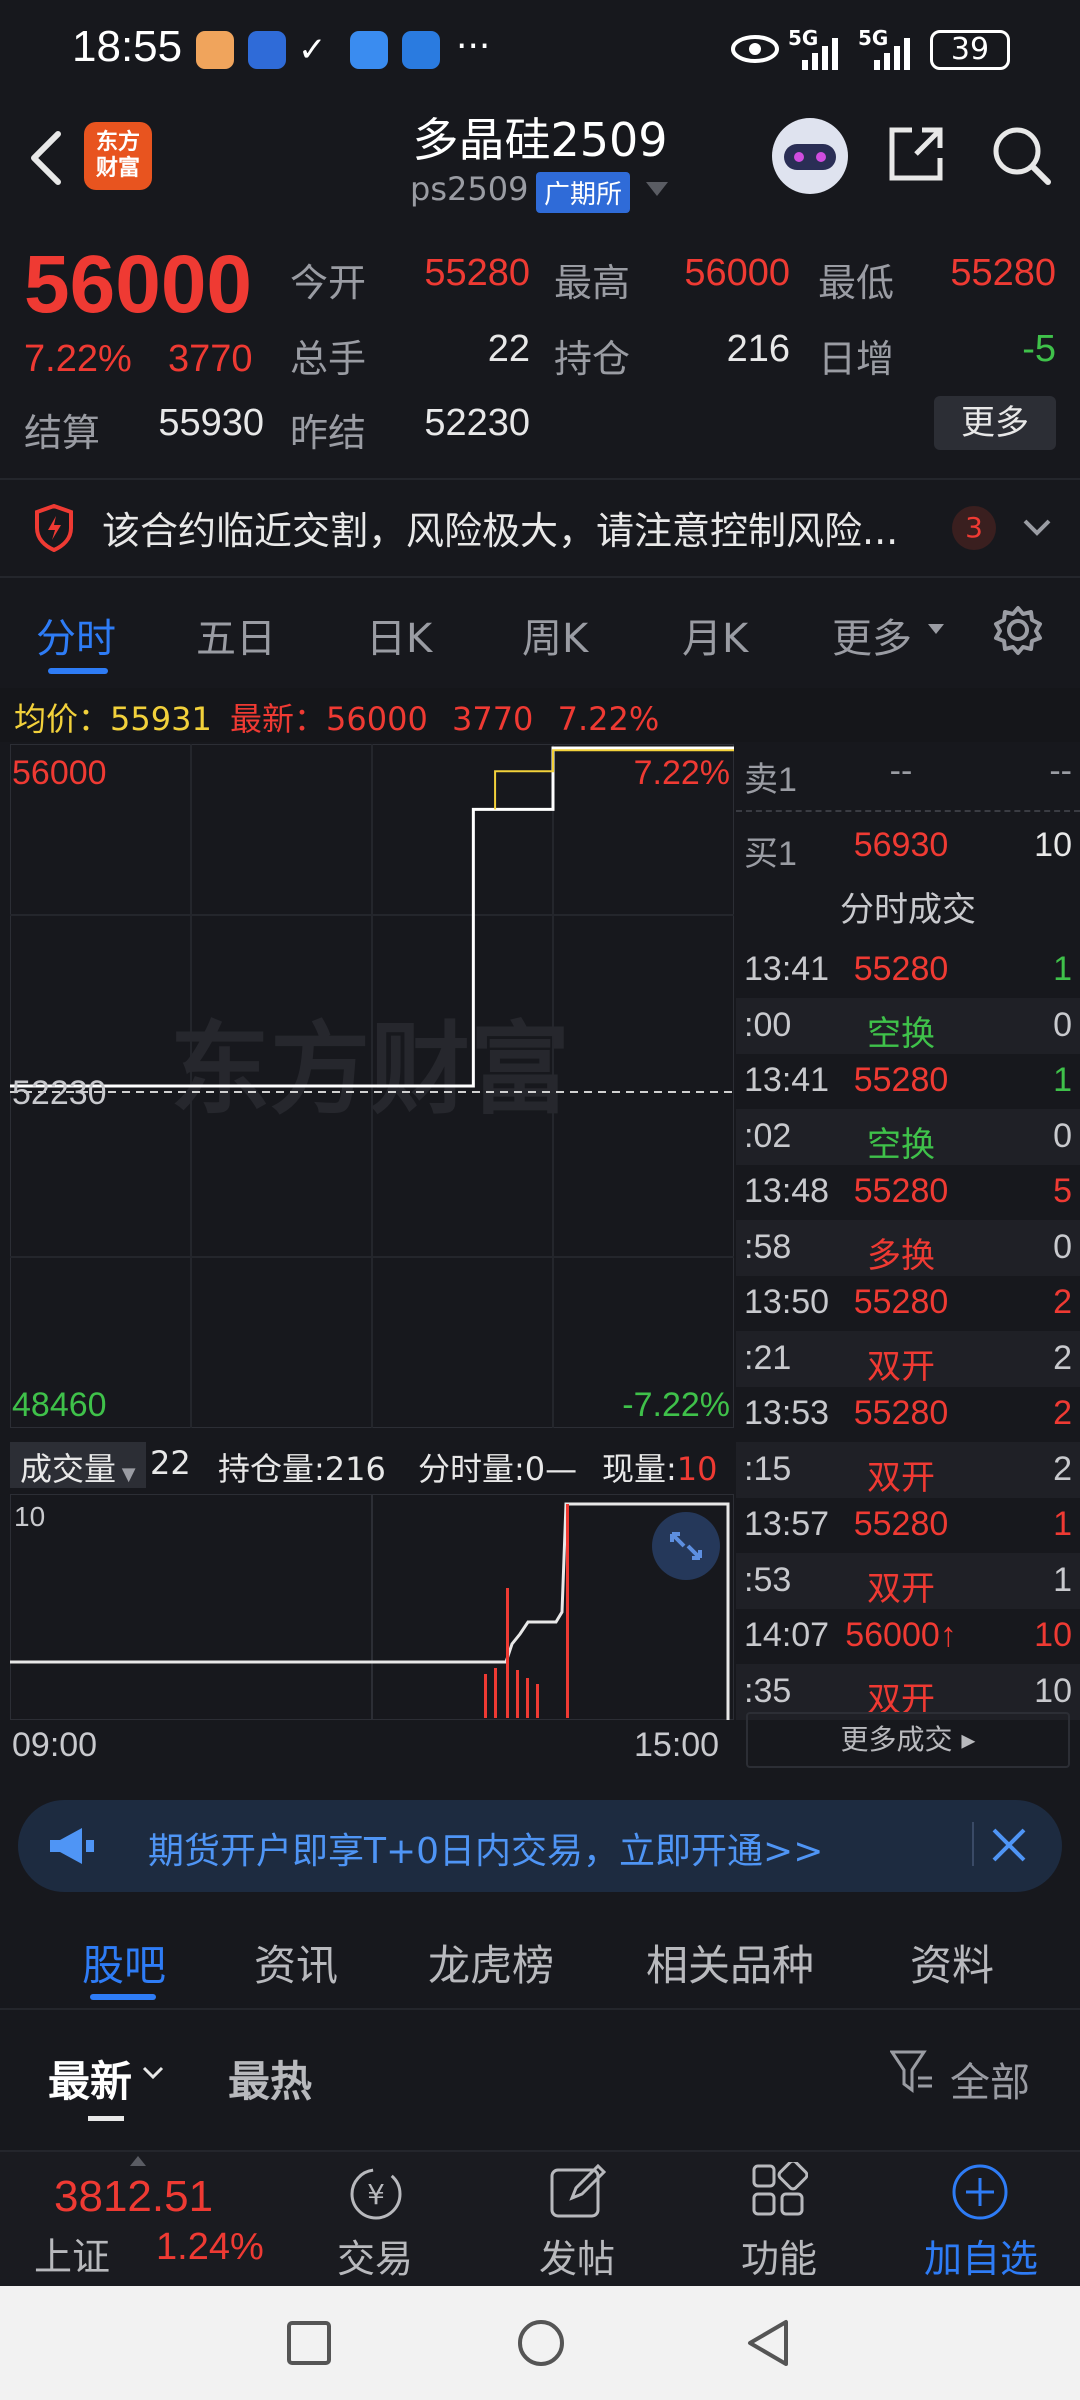 The width and height of the screenshot is (1080, 2400). I want to click on chart-info-text: 均价：55931 最新：56000 3770 7.22%, so click(337, 719).